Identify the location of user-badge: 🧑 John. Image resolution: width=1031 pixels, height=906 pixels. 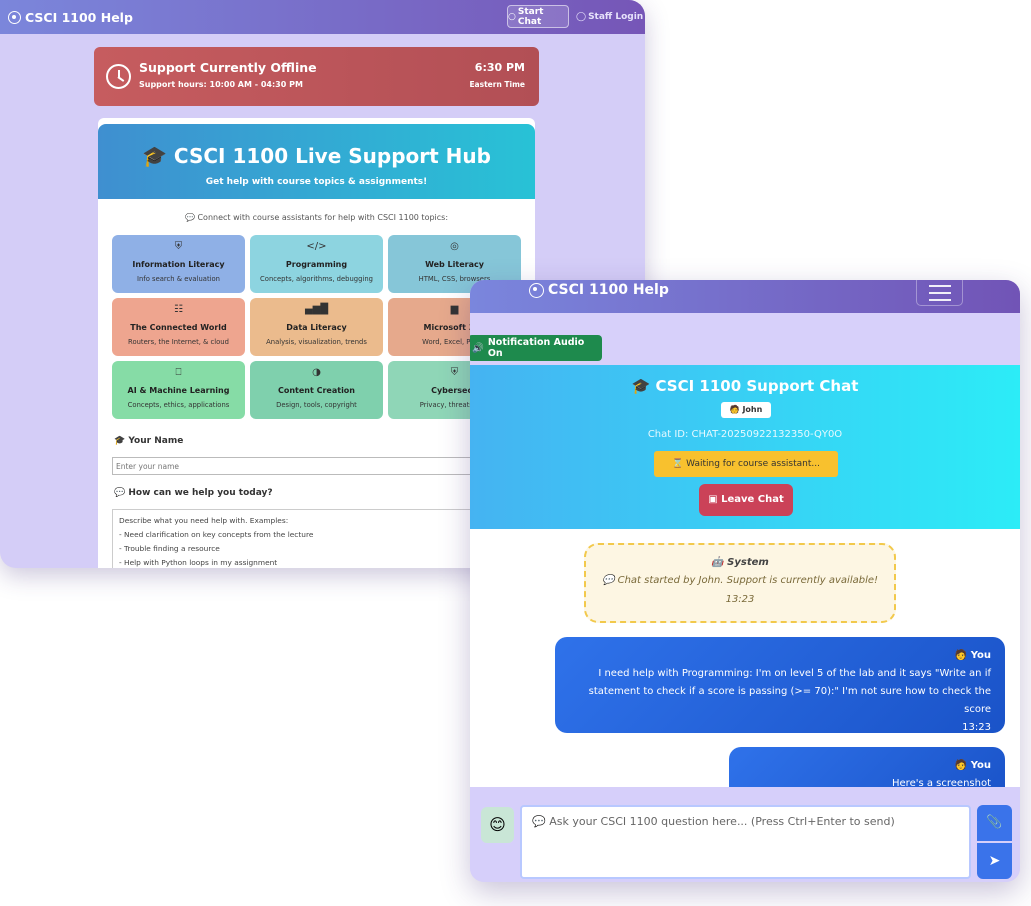
(746, 410).